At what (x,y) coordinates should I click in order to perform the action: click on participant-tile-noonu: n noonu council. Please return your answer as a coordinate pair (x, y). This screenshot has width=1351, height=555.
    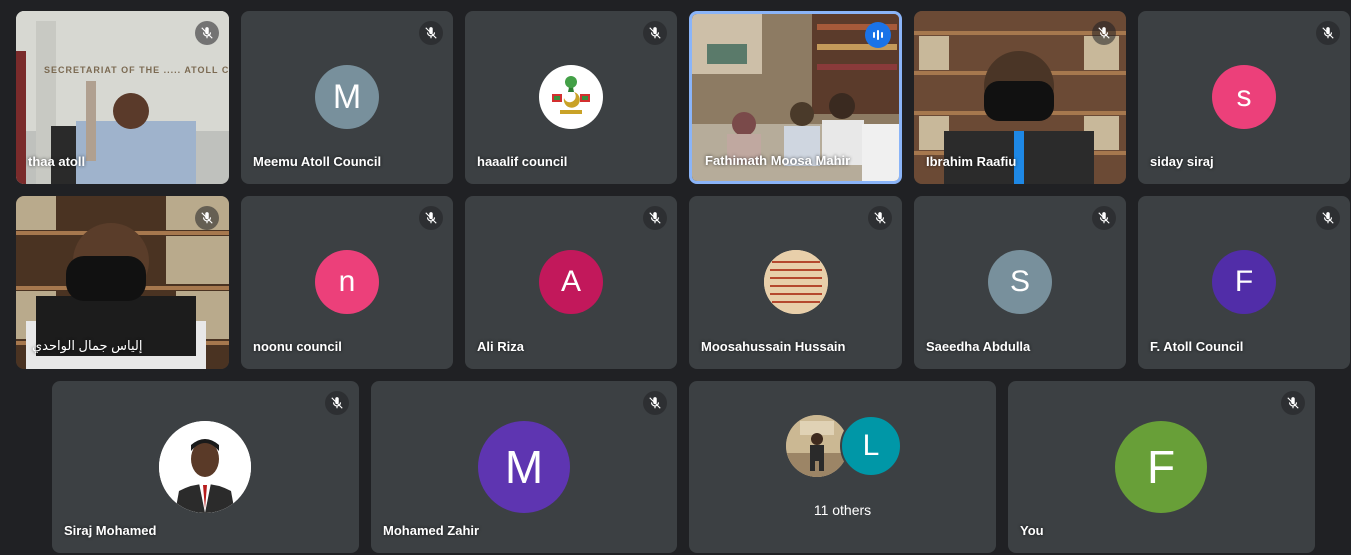
    Looking at the image, I should click on (347, 282).